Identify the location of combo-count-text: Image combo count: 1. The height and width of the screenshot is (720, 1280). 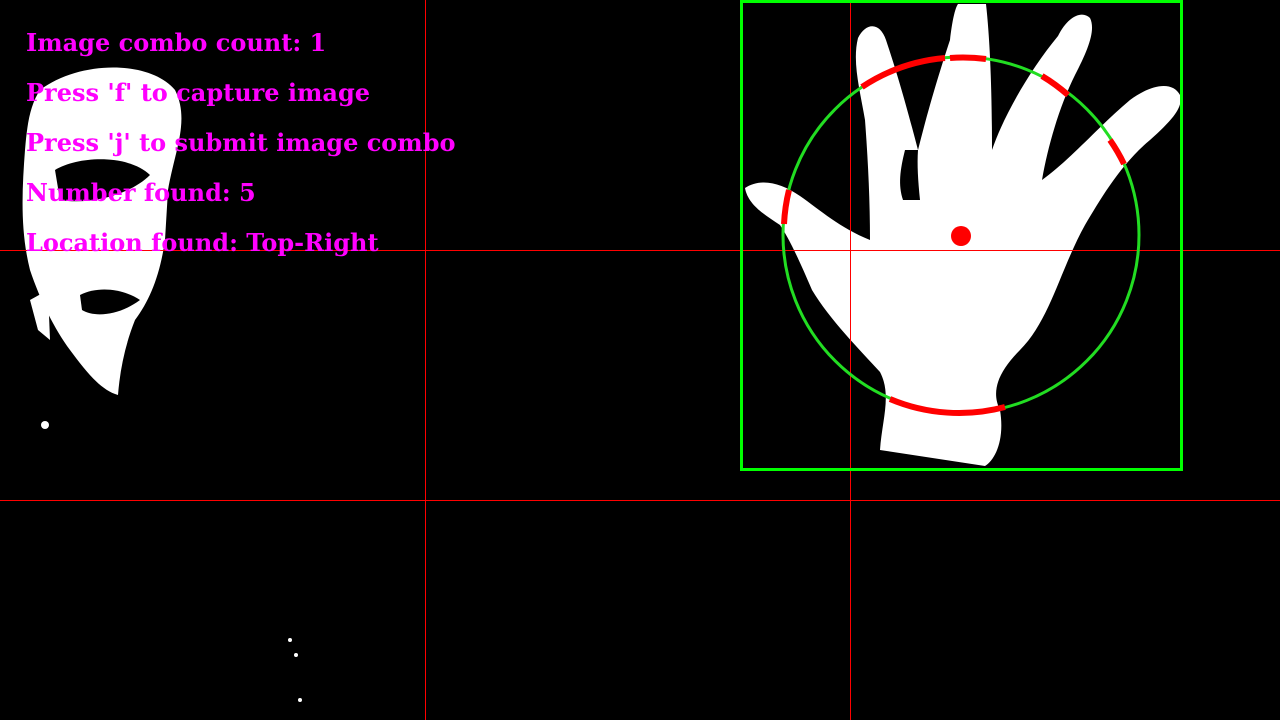
(176, 42).